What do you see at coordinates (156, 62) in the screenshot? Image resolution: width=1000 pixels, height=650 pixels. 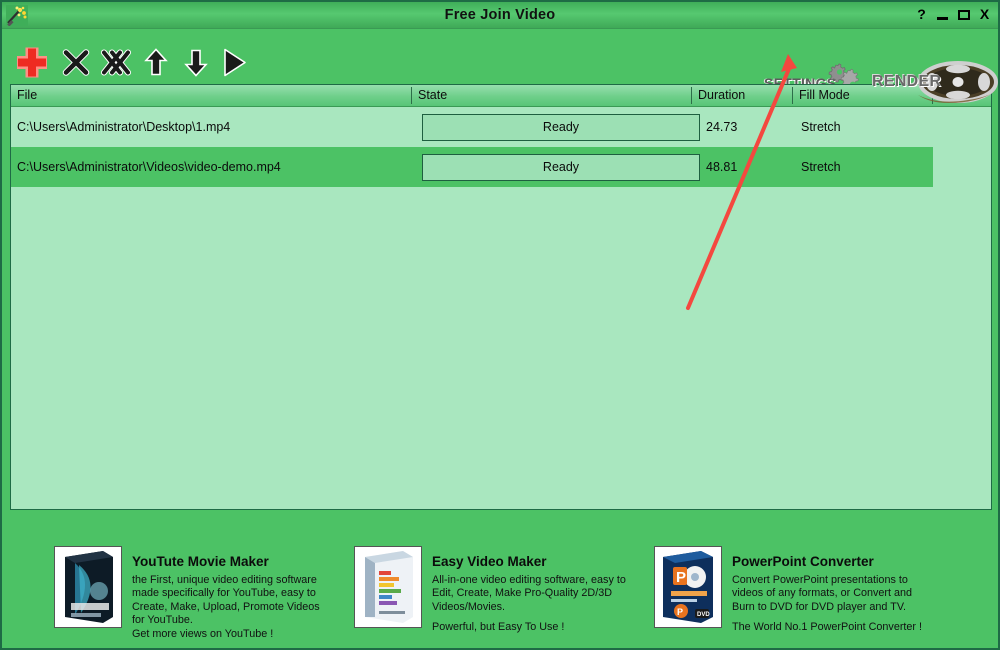 I see `arrow-up-icon` at bounding box center [156, 62].